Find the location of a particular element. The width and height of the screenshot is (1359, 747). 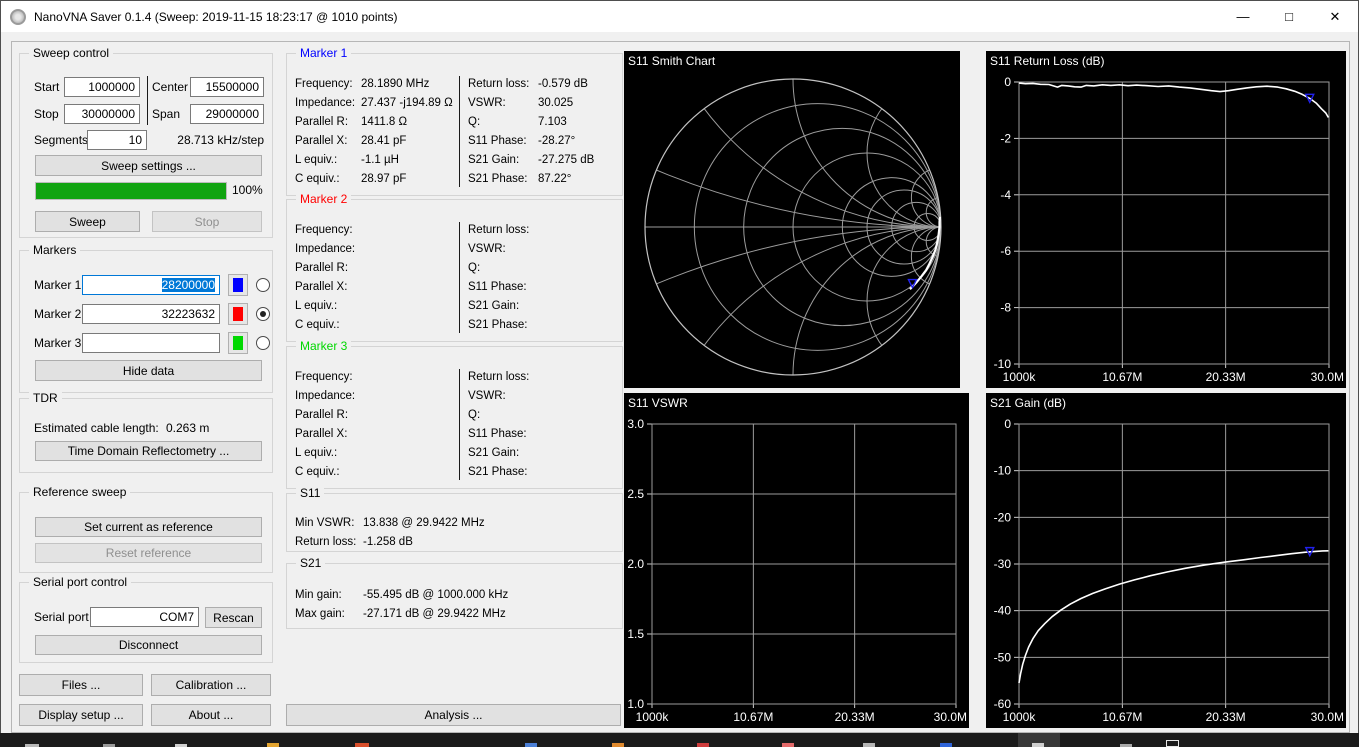

marker-info-row: C equiv.: is located at coordinates (317, 325).